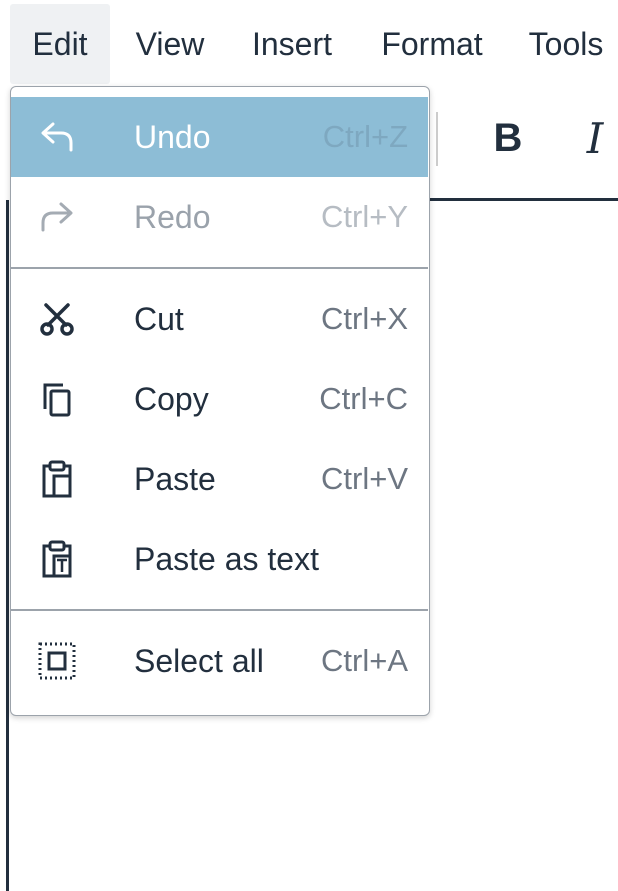 The height and width of the screenshot is (891, 618). Describe the element at coordinates (57, 479) in the screenshot. I see `paste-icon` at that location.